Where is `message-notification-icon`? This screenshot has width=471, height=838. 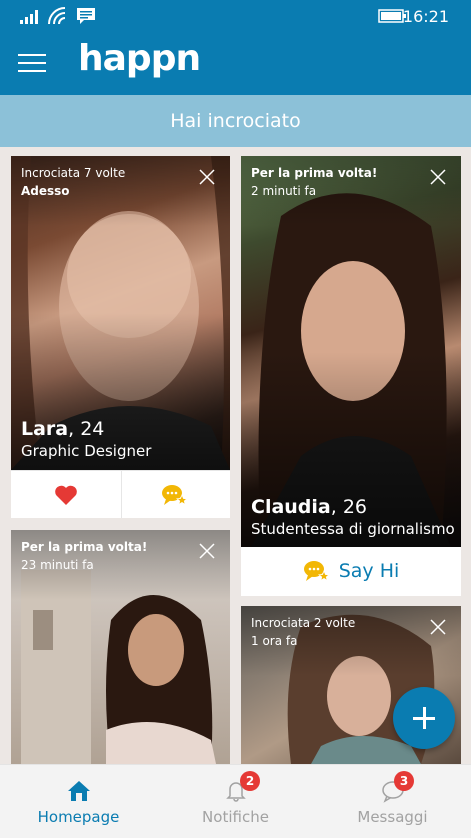
message-notification-icon is located at coordinates (86, 16).